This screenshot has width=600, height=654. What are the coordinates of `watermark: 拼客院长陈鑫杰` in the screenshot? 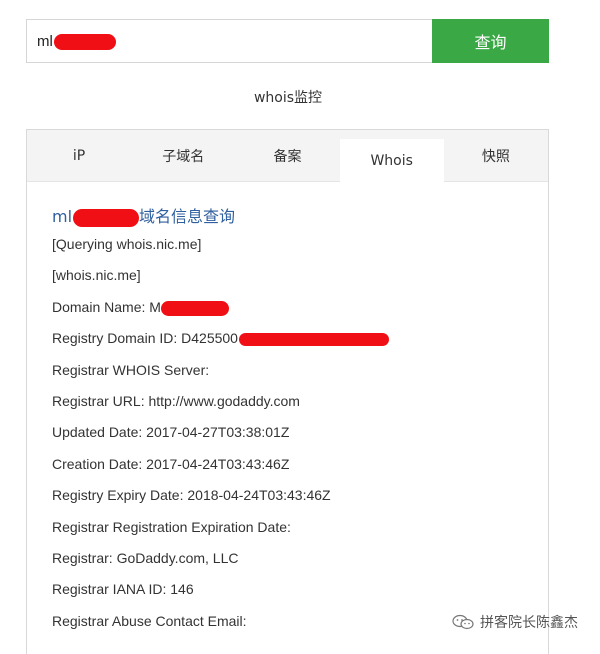 It's located at (515, 622).